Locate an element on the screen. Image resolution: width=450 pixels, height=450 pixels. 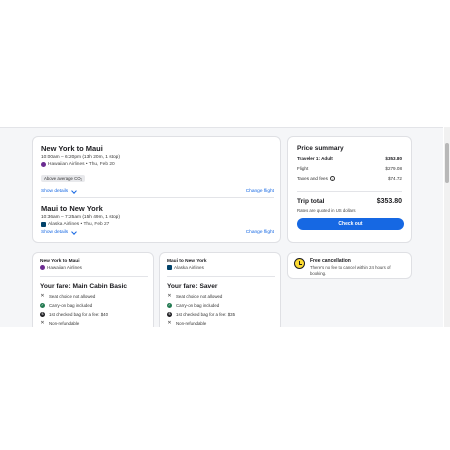
fare-airline: Alaska Airlines is located at coordinates (221, 267).